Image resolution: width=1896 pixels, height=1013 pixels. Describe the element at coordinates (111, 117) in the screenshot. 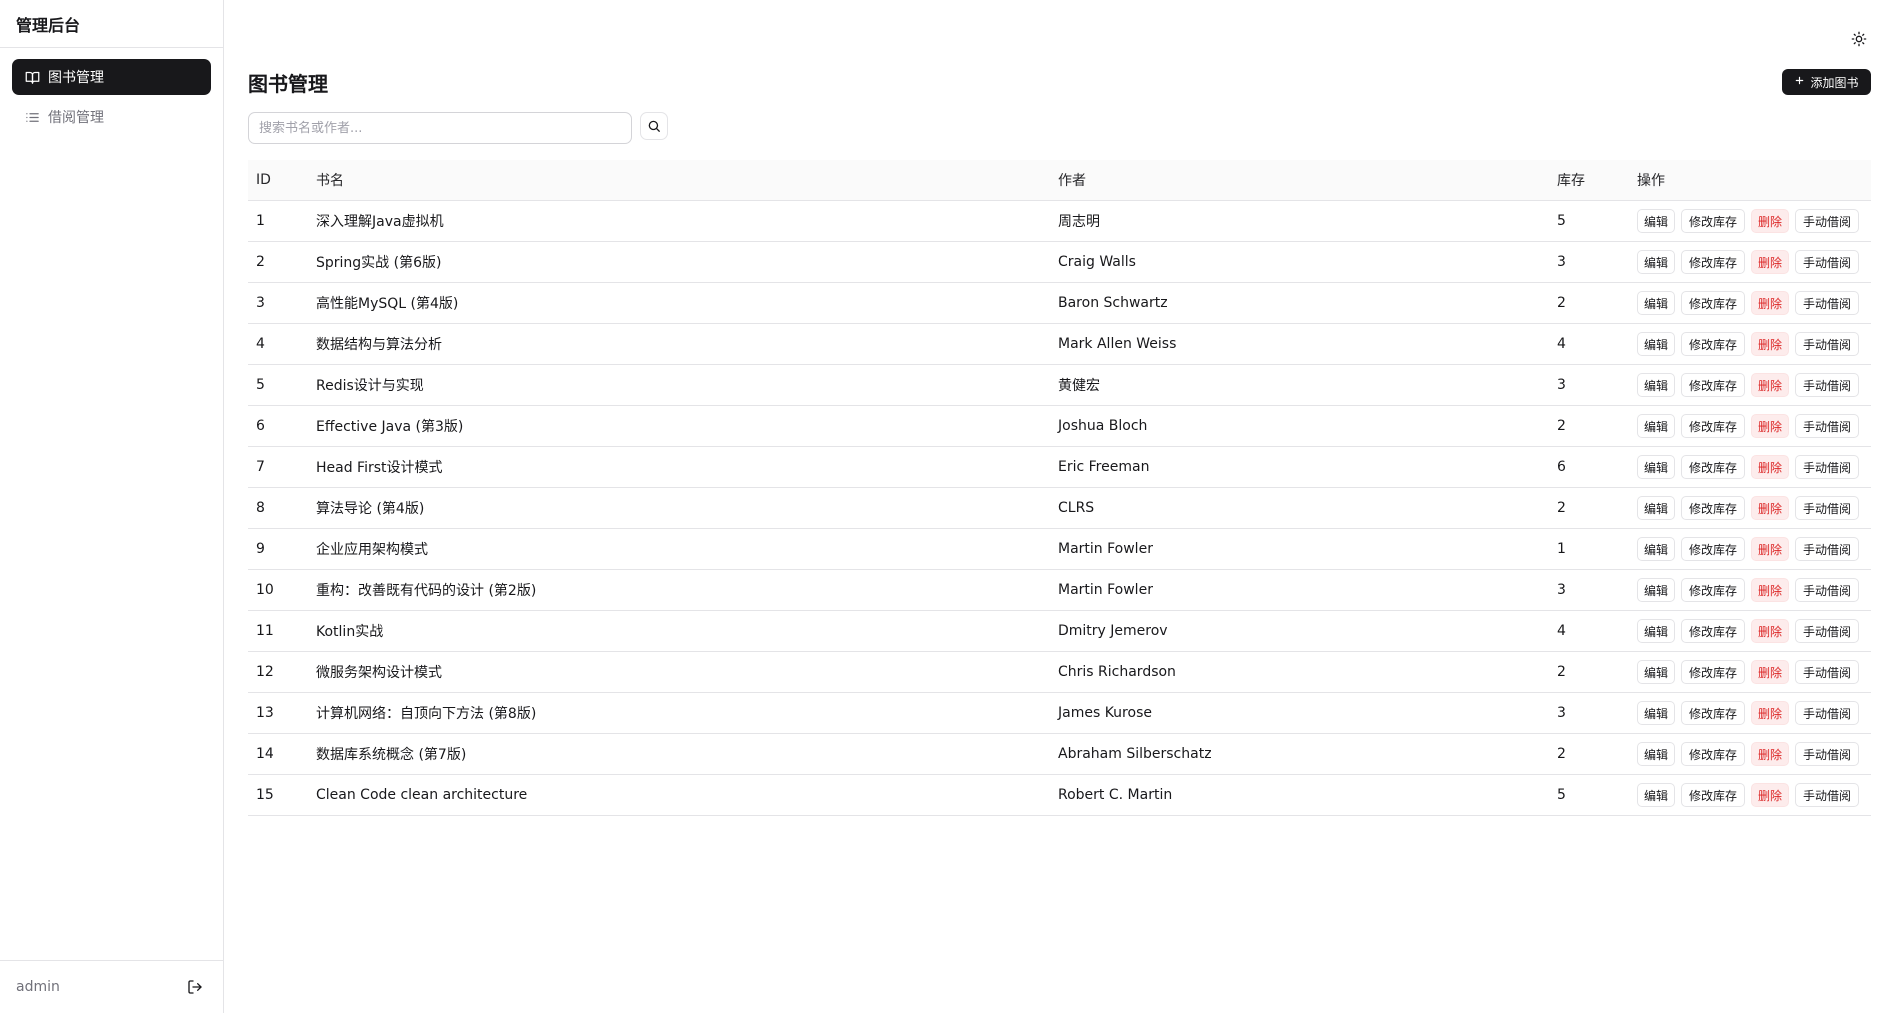

I see `sidebar-item-borrows: 借阅管理` at that location.